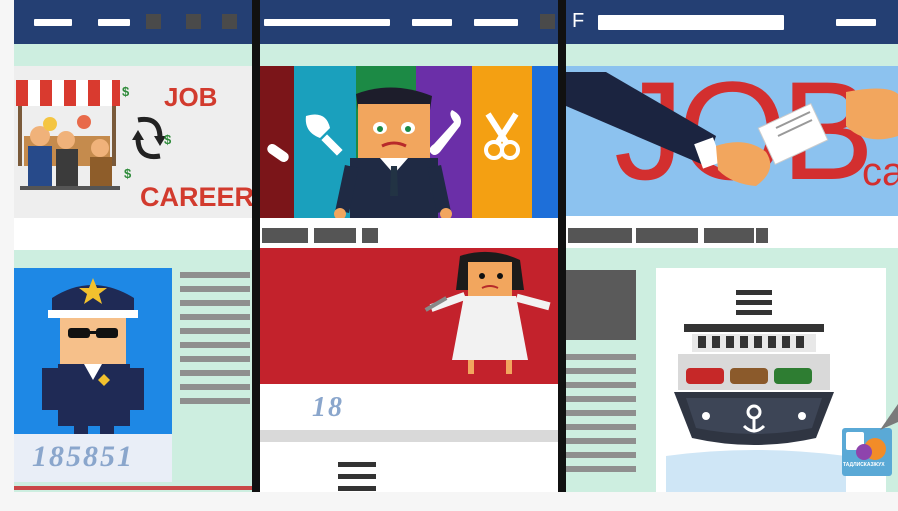  I want to click on channel-watermark: ТАДЛИСКАЗЖУХ, so click(867, 452).